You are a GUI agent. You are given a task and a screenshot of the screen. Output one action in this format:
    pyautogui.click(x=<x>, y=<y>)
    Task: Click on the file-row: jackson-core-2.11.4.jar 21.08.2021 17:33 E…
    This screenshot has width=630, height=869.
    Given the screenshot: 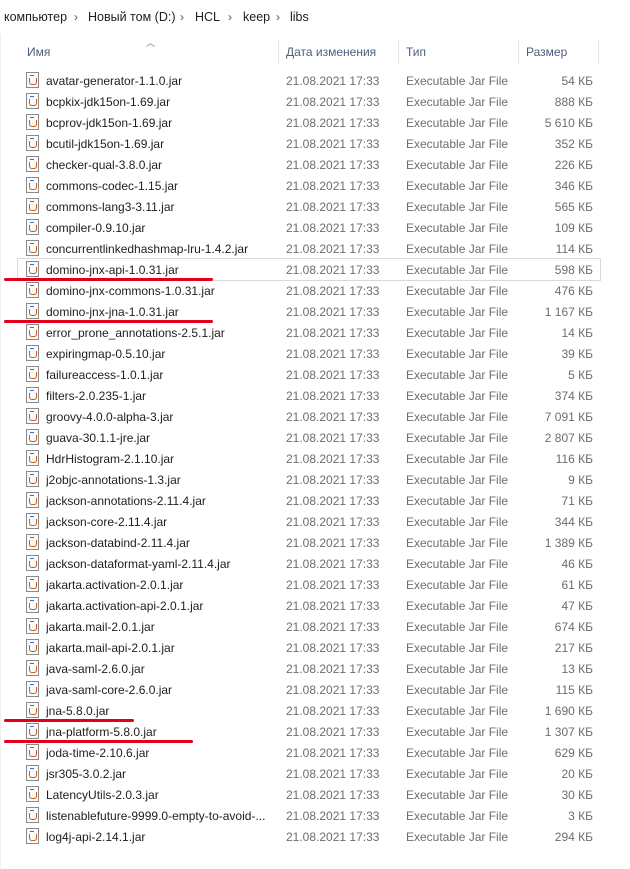 What is the action you would take?
    pyautogui.click(x=309, y=521)
    